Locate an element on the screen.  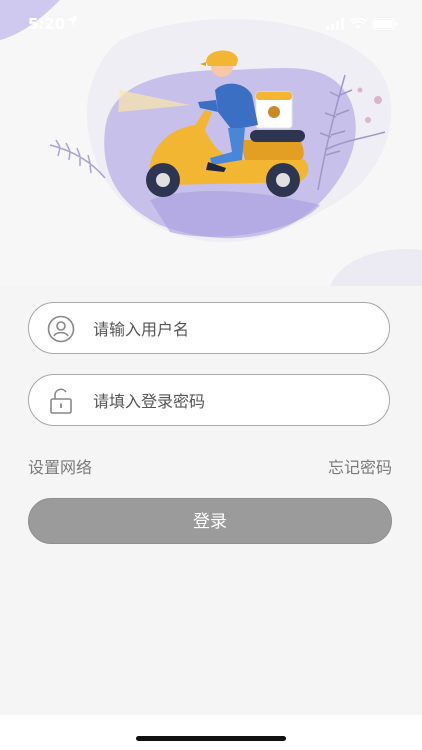
status-bar: 5:20 is located at coordinates (211, 23).